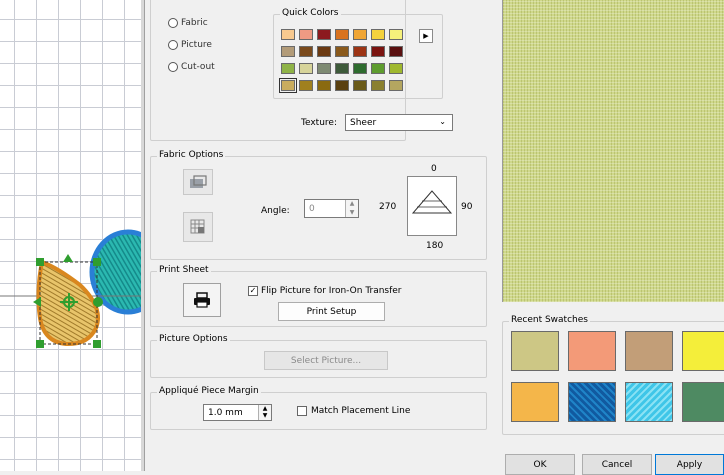 This screenshot has height=475, width=724. What do you see at coordinates (191, 155) in the screenshot?
I see `fabric-options-title: Fabric Options` at bounding box center [191, 155].